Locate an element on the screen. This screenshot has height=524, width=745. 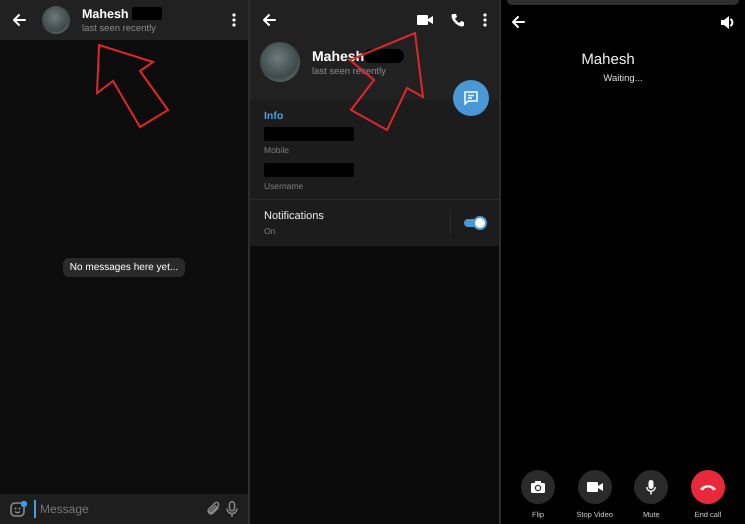
mute-button is located at coordinates (651, 487).